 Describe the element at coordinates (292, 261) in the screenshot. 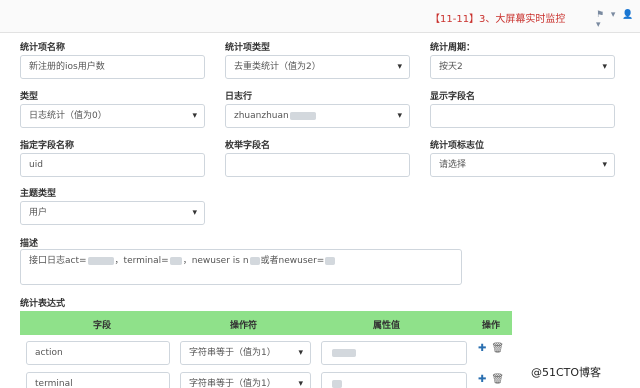

I see `desc-part-4: 或者newuser=` at that location.